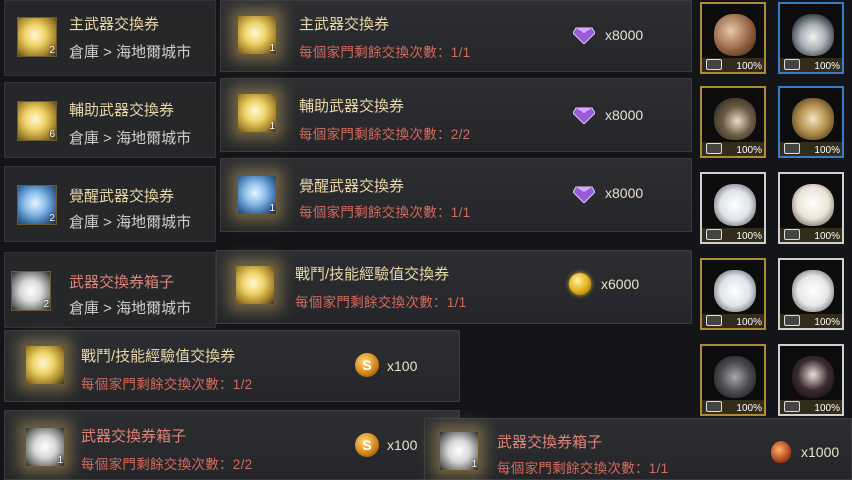 This screenshot has width=852, height=480. What do you see at coordinates (820, 452) in the screenshot?
I see `exchange-price: x1000` at bounding box center [820, 452].